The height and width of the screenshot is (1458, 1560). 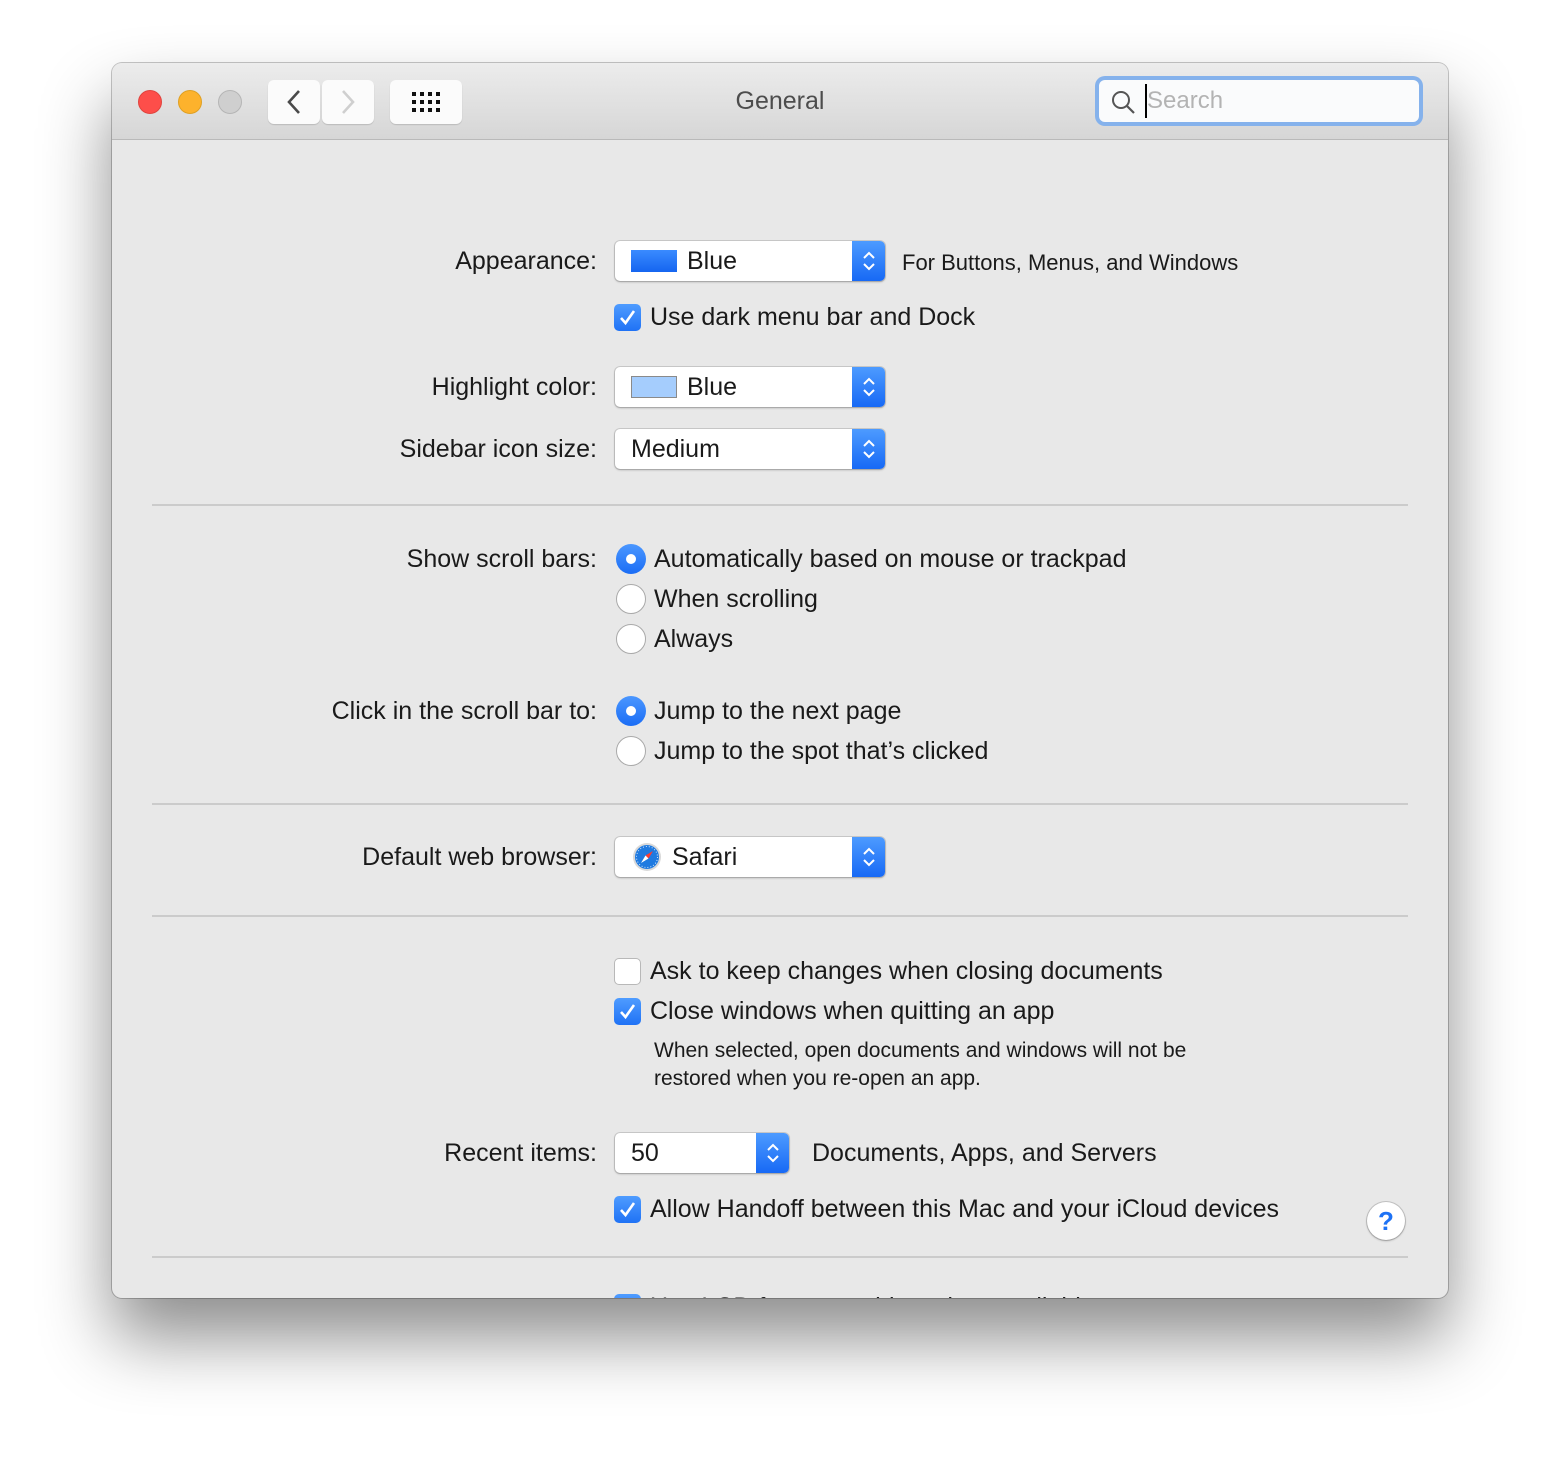 What do you see at coordinates (631, 639) in the screenshot?
I see `scroll-bars-always-radio` at bounding box center [631, 639].